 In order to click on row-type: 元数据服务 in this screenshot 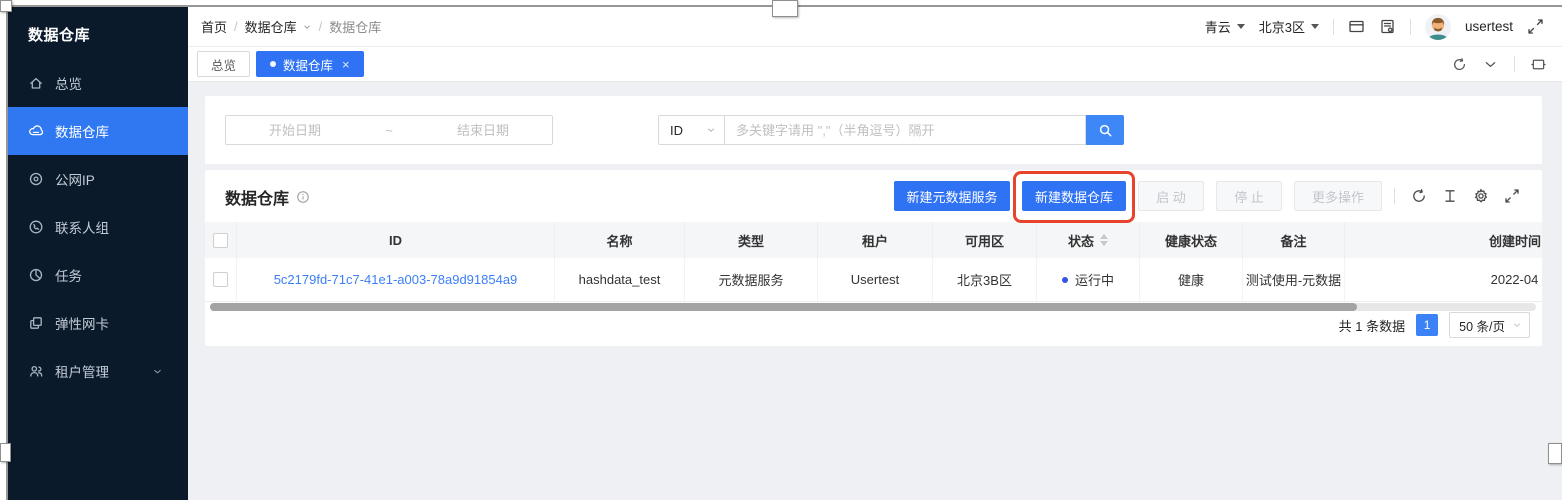, I will do `click(751, 279)`.